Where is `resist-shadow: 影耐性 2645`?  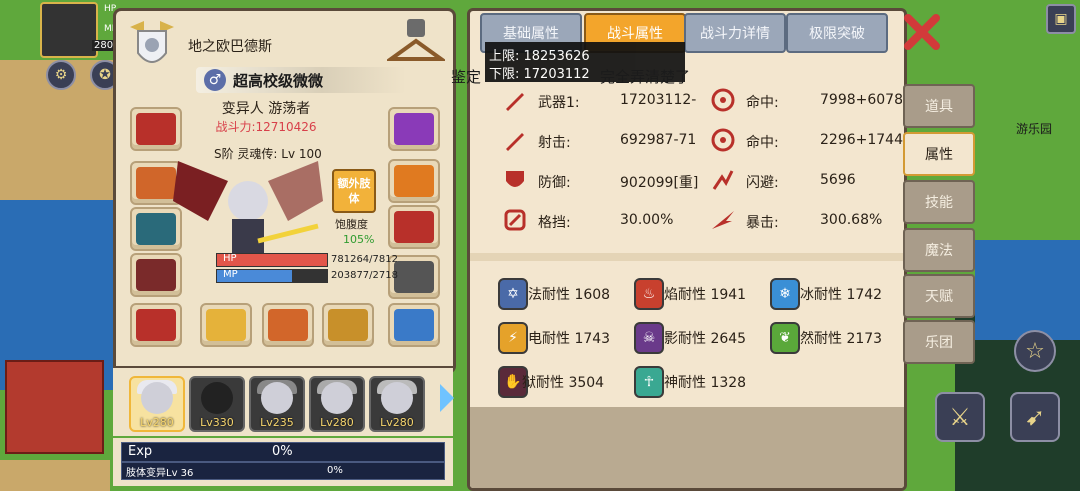
resist-shadow: 影耐性 2645 is located at coordinates (705, 339).